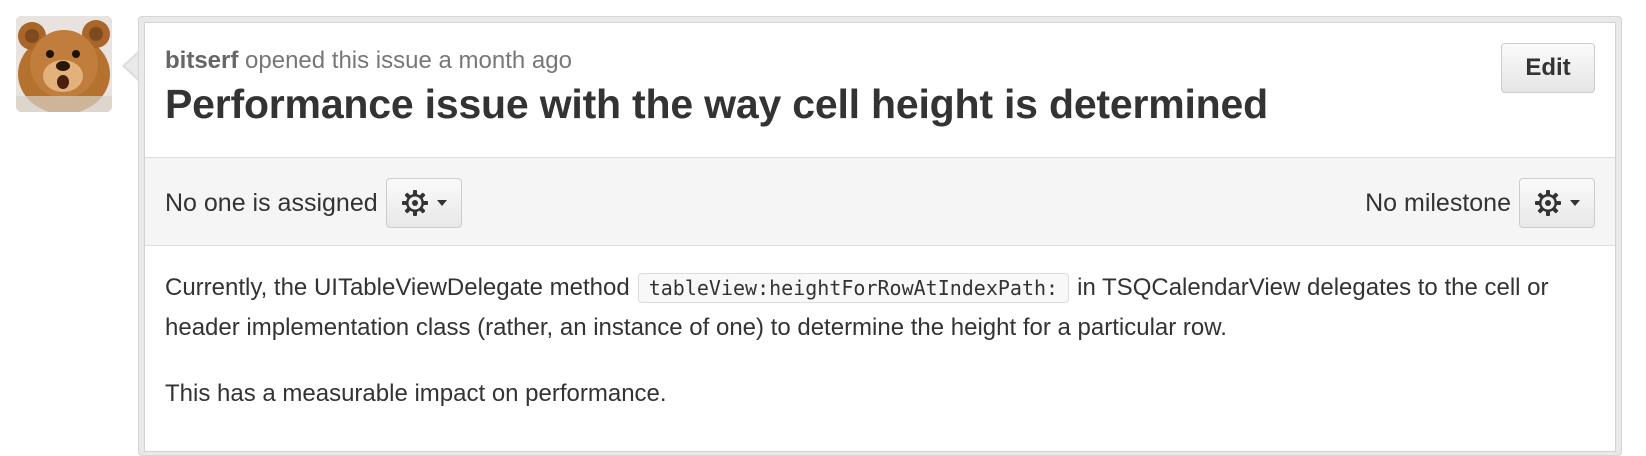  I want to click on author-link: bitserf, so click(201, 60).